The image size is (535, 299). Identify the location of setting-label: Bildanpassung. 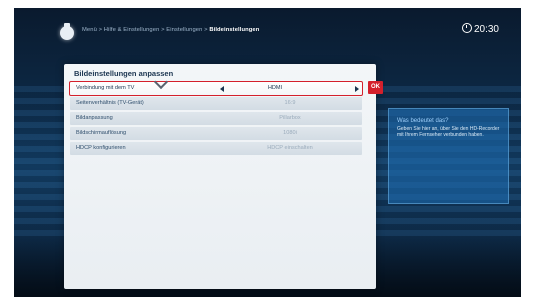
(94, 118).